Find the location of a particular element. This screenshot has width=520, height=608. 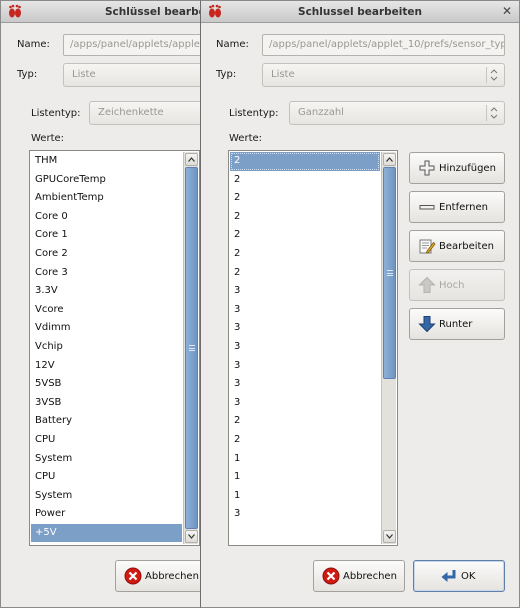

up-button: Hoch is located at coordinates (457, 285).